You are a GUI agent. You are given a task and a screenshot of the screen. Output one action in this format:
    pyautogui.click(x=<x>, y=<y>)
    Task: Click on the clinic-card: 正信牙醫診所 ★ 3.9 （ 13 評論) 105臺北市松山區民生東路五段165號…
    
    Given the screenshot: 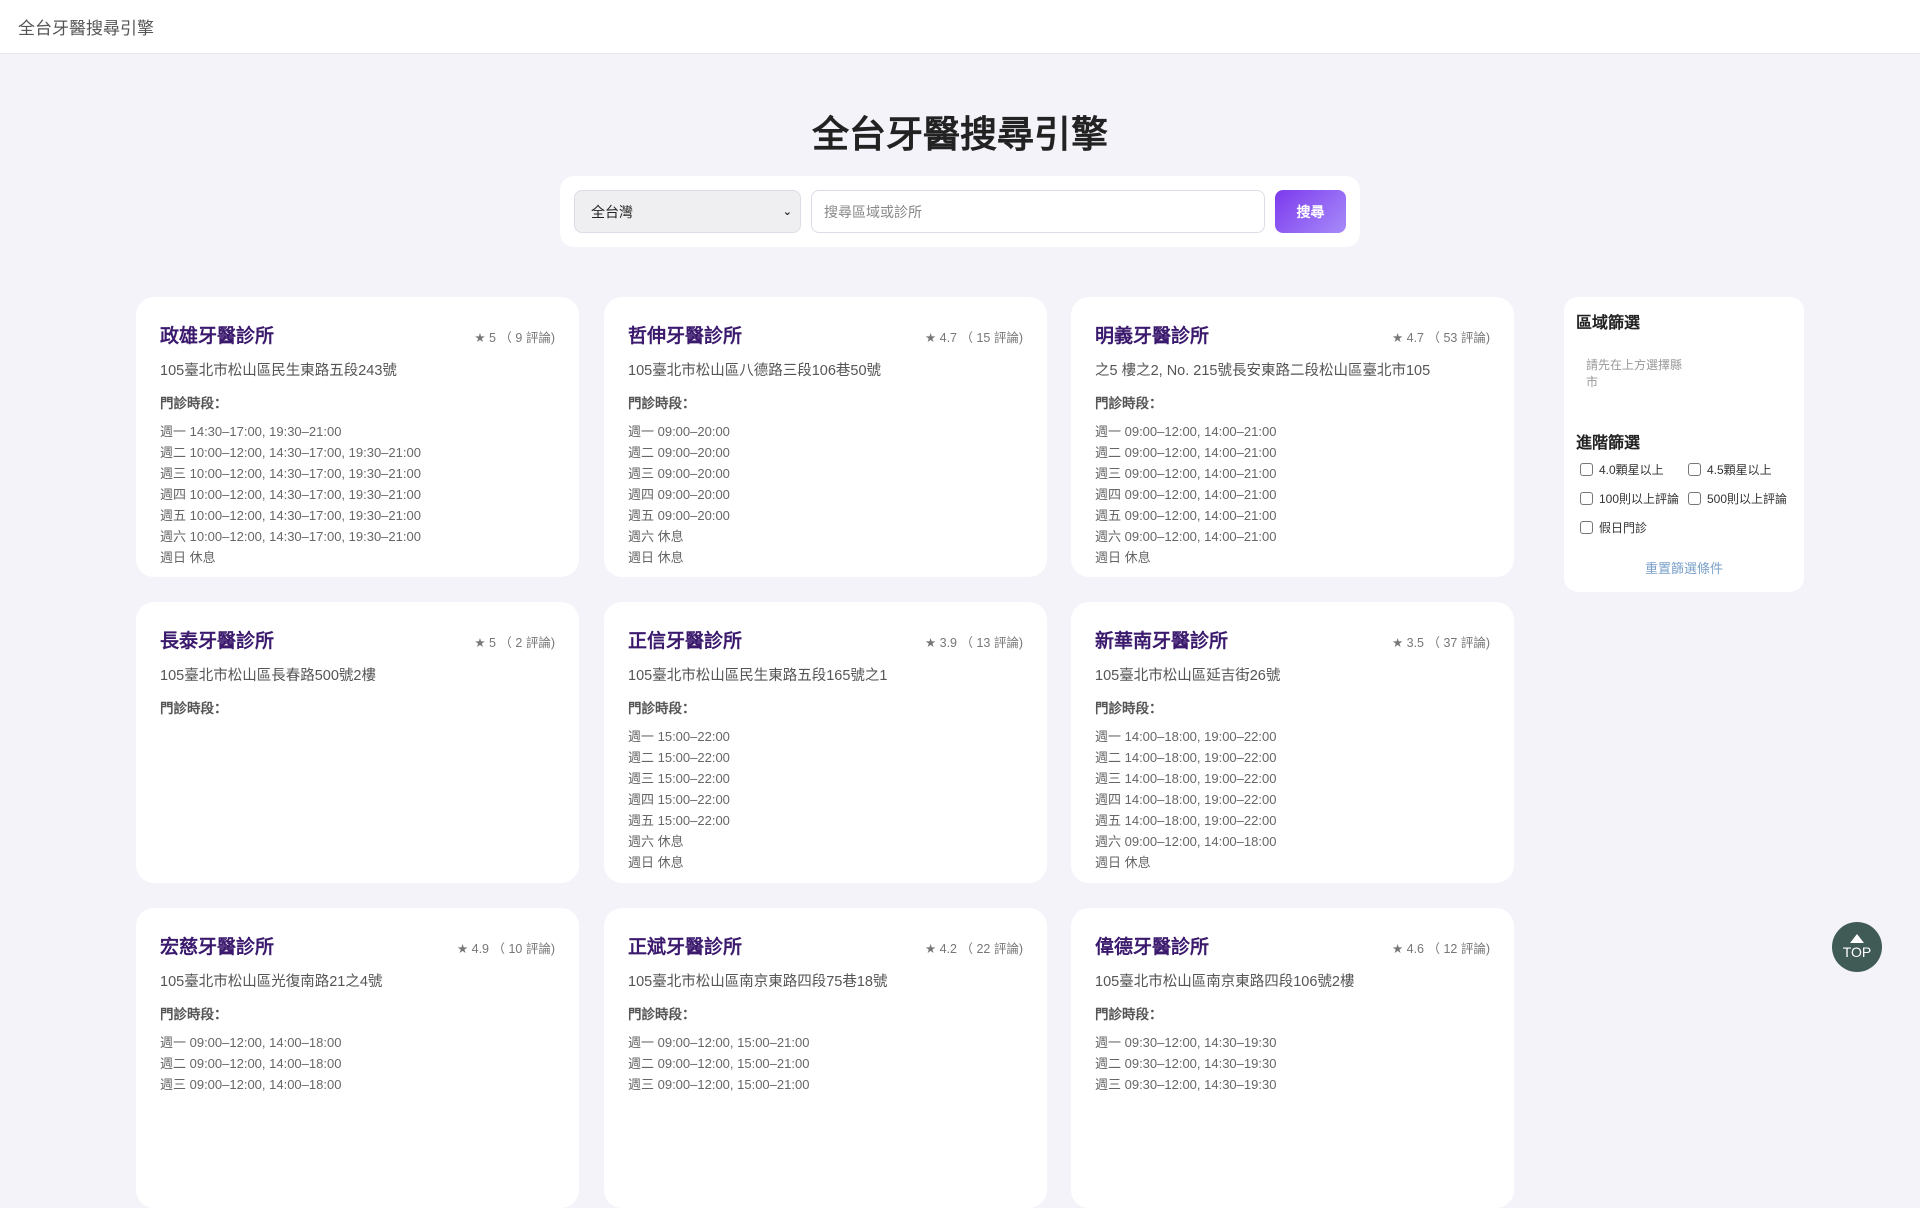 What is the action you would take?
    pyautogui.click(x=825, y=742)
    